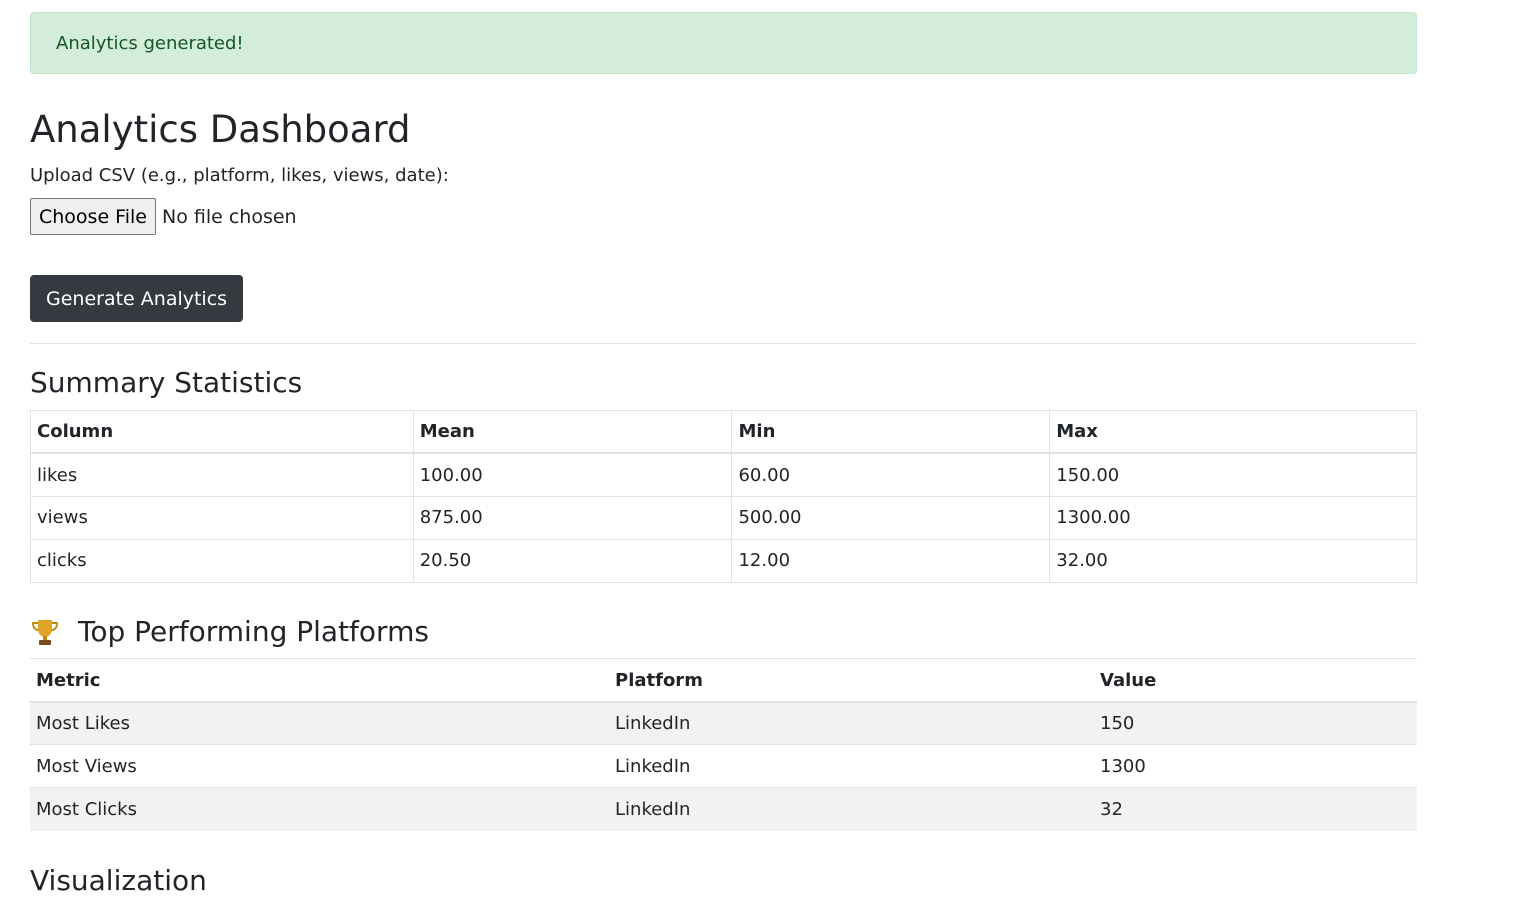  I want to click on generate-analytics-button: Generate Analytics, so click(137, 299).